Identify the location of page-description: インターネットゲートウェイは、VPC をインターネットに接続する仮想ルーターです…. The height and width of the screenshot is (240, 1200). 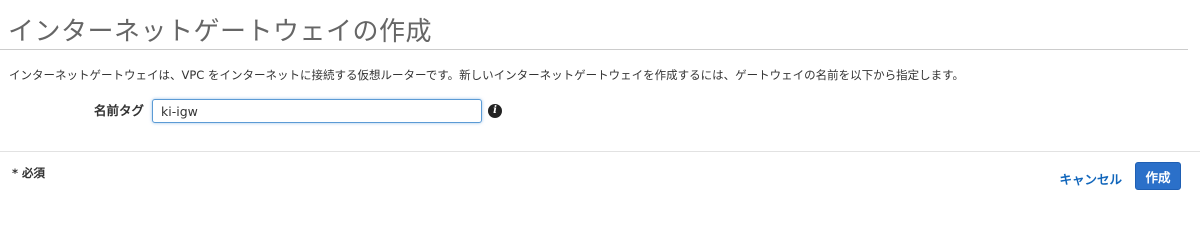
(486, 75).